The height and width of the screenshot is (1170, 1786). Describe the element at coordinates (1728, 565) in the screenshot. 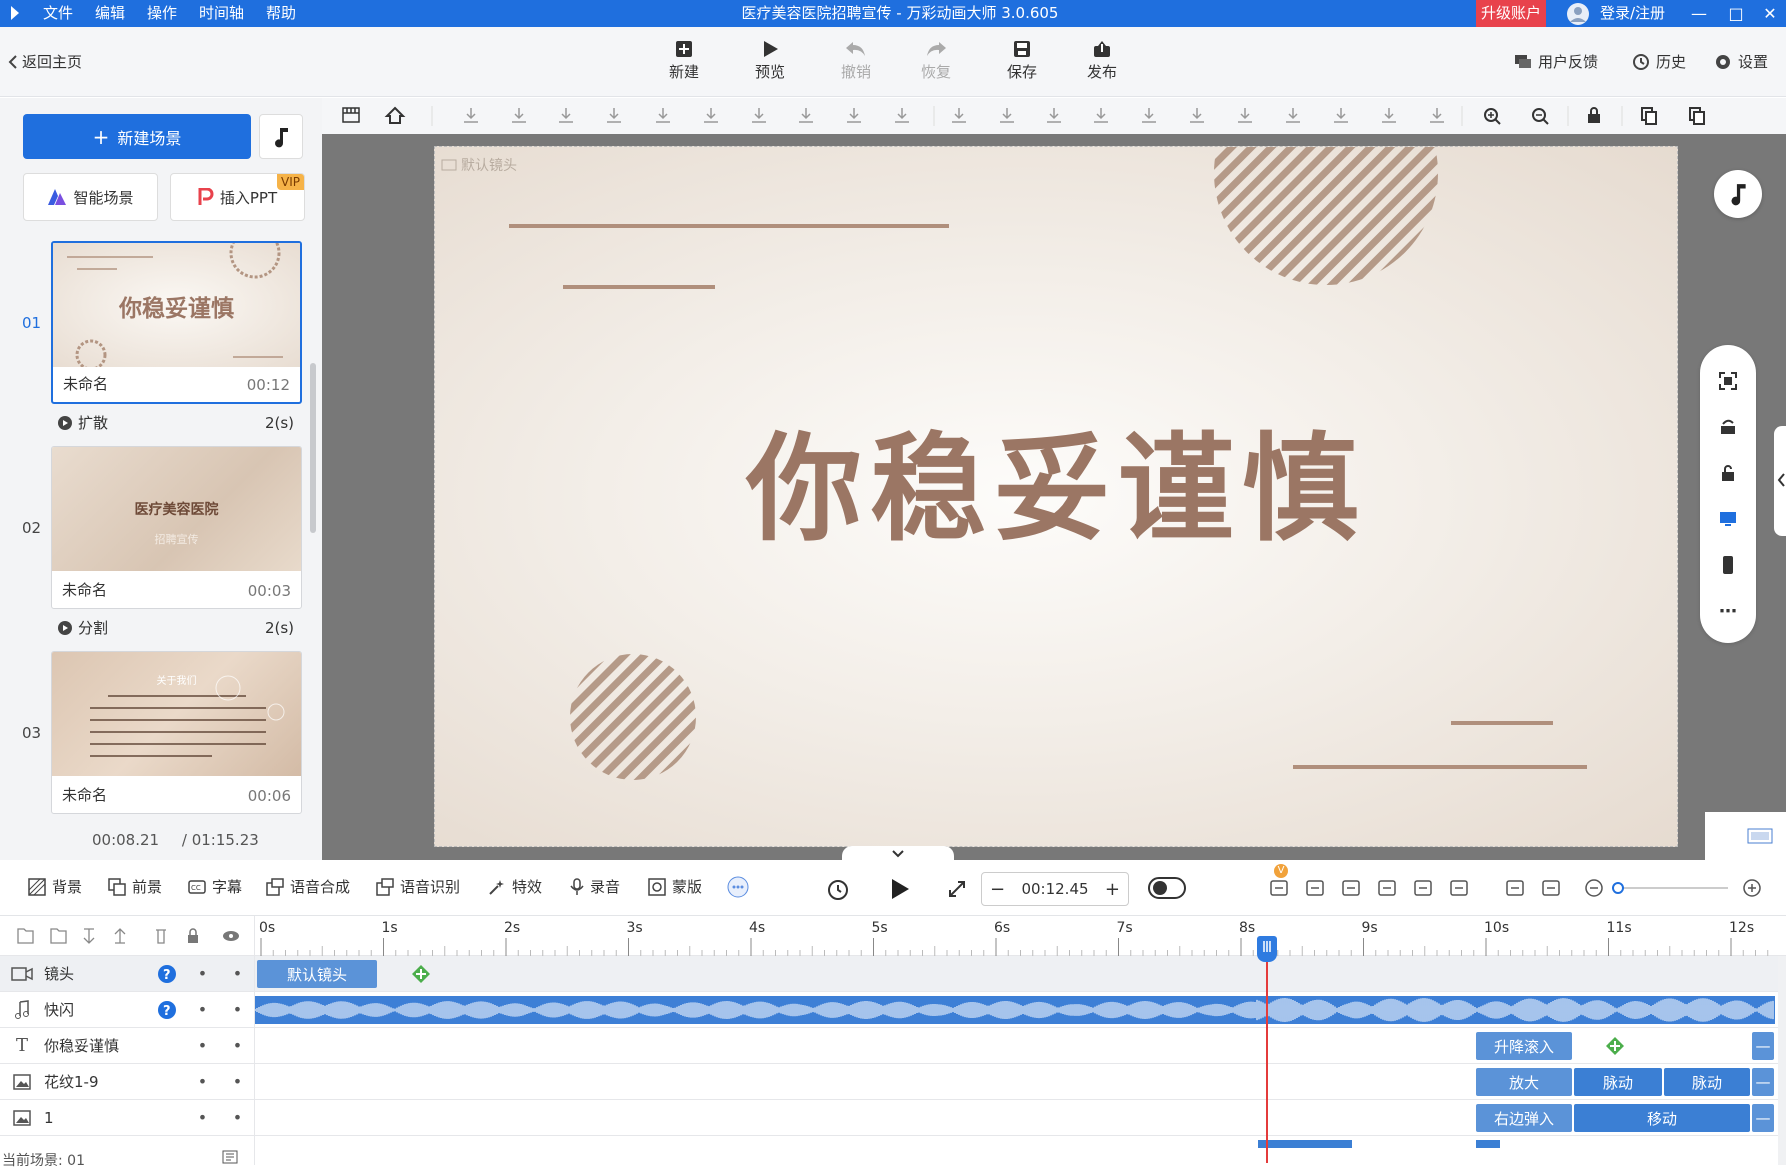

I see `mobile-icon` at that location.